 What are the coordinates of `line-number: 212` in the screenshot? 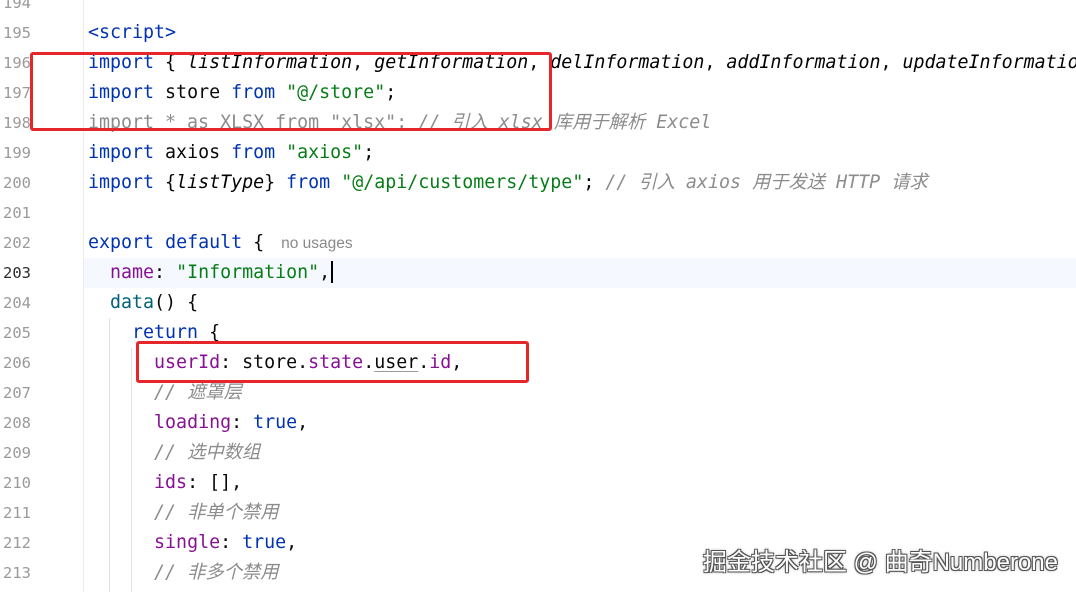 It's located at (17, 543).